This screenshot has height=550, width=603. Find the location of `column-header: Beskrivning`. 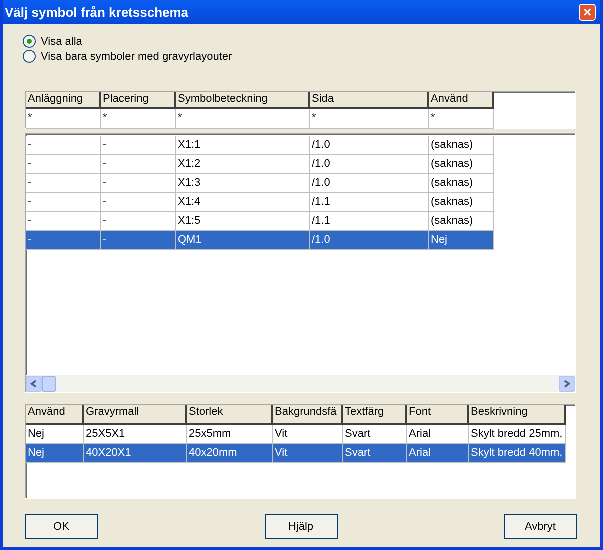

column-header: Beskrivning is located at coordinates (517, 415).